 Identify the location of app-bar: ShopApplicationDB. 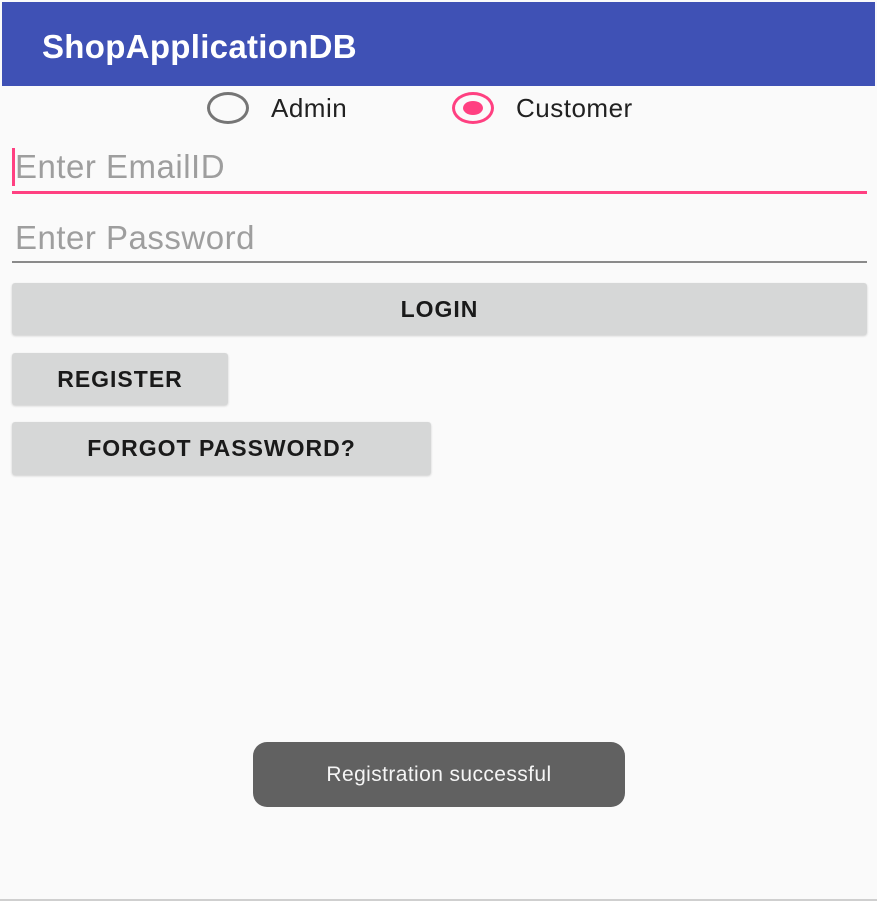
(438, 44).